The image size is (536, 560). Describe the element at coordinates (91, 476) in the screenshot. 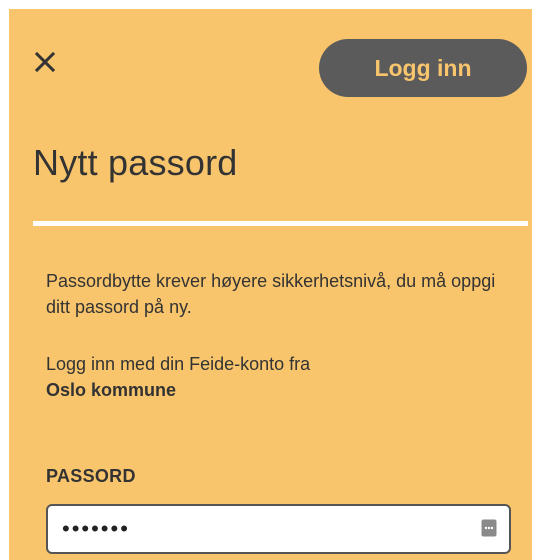

I see `password-label: PASSORD` at that location.